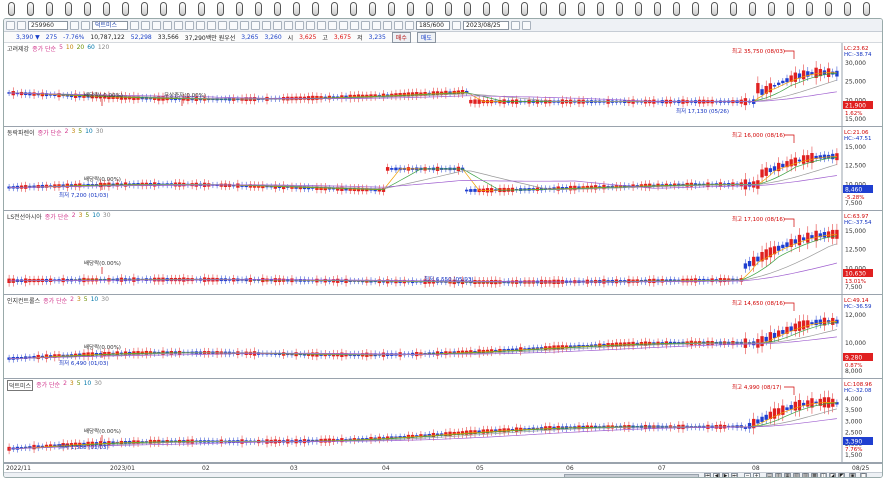 The image size is (886, 480). What do you see at coordinates (832, 475) in the screenshot?
I see `view-icon-8: ◪` at bounding box center [832, 475].